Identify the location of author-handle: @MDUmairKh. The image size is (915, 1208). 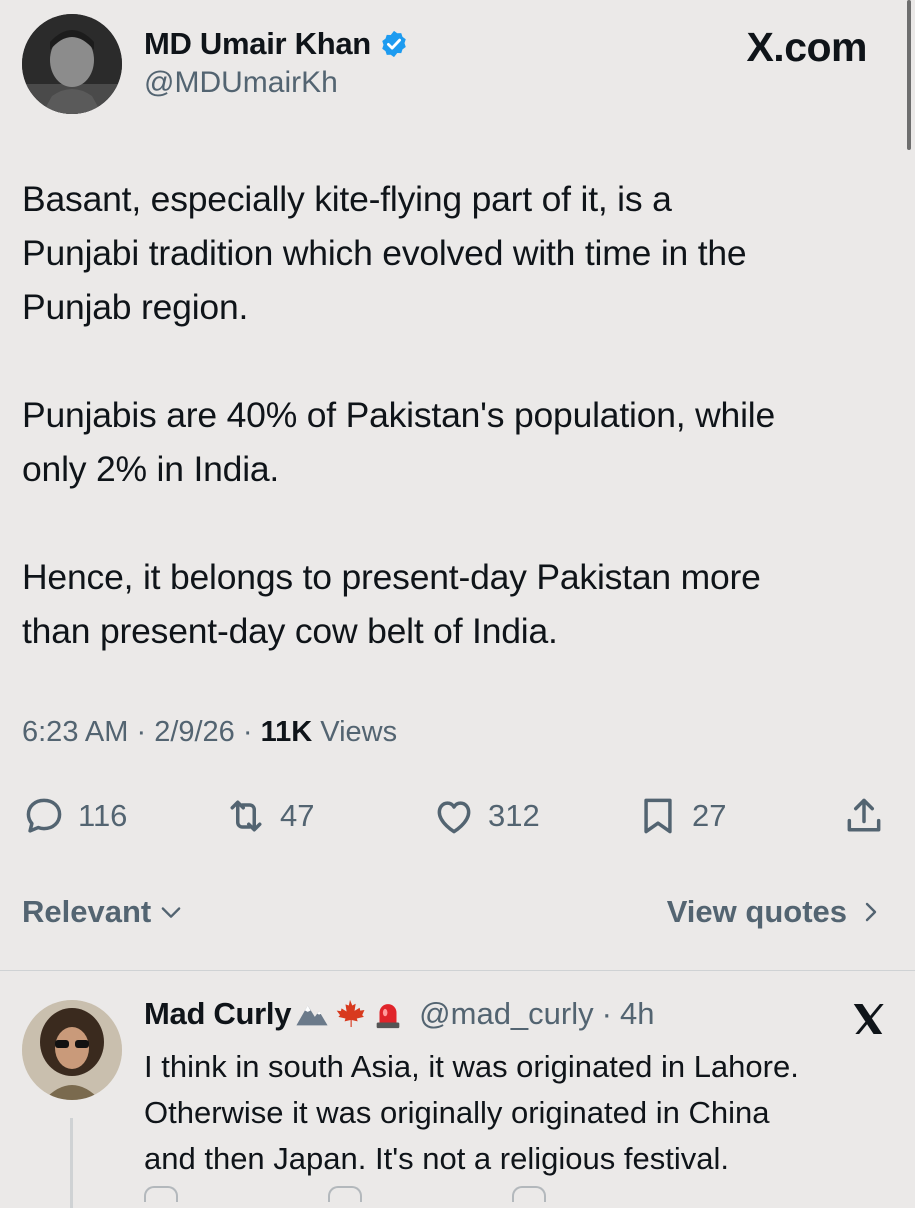
(241, 83).